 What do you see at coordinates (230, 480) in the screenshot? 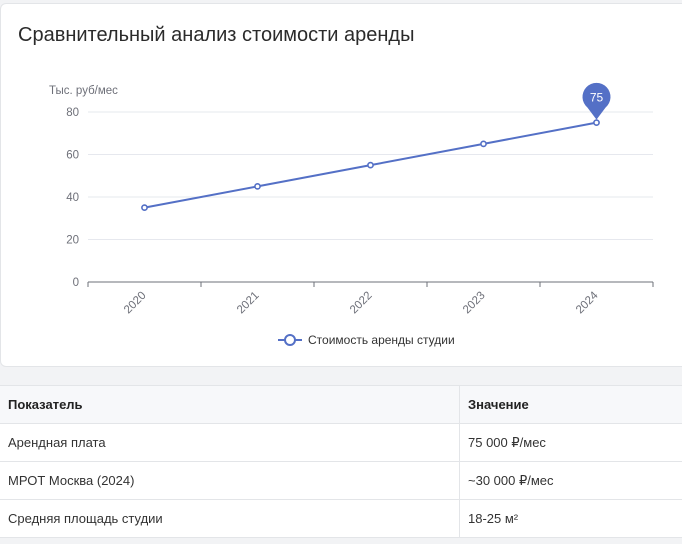
I see `table-cell-indicator: МРОТ Москва (2024)` at bounding box center [230, 480].